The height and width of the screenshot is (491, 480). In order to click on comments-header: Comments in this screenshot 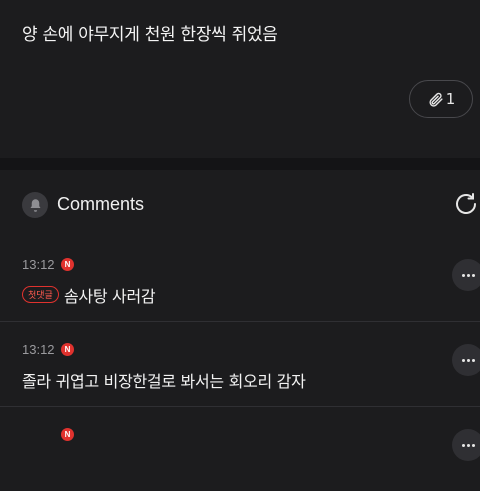, I will do `click(240, 204)`.